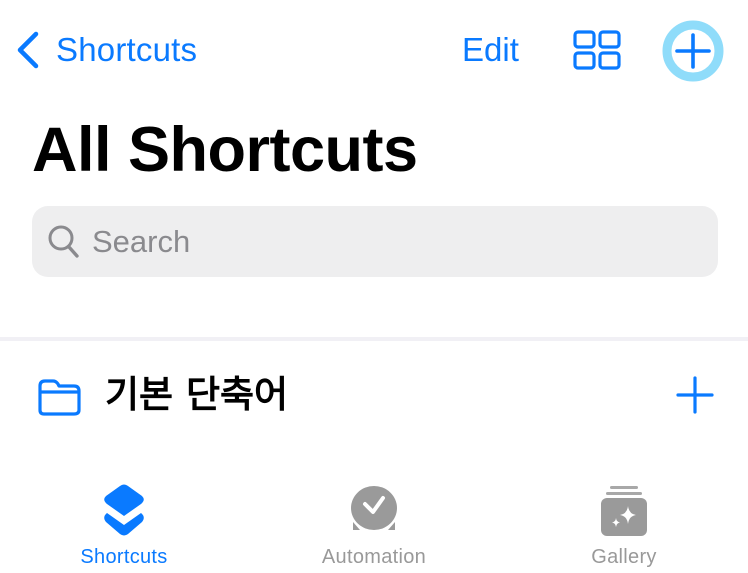 The height and width of the screenshot is (573, 748). Describe the element at coordinates (124, 510) in the screenshot. I see `shortcuts-layers-icon` at that location.